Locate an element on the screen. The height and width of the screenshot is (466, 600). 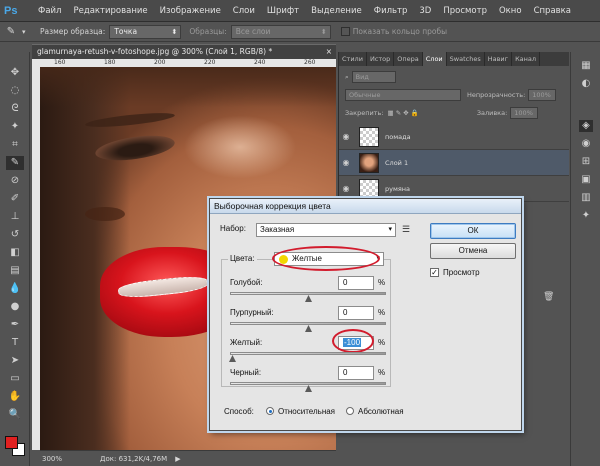
preset-select: Заказная ▾ is located at coordinates (326, 230).